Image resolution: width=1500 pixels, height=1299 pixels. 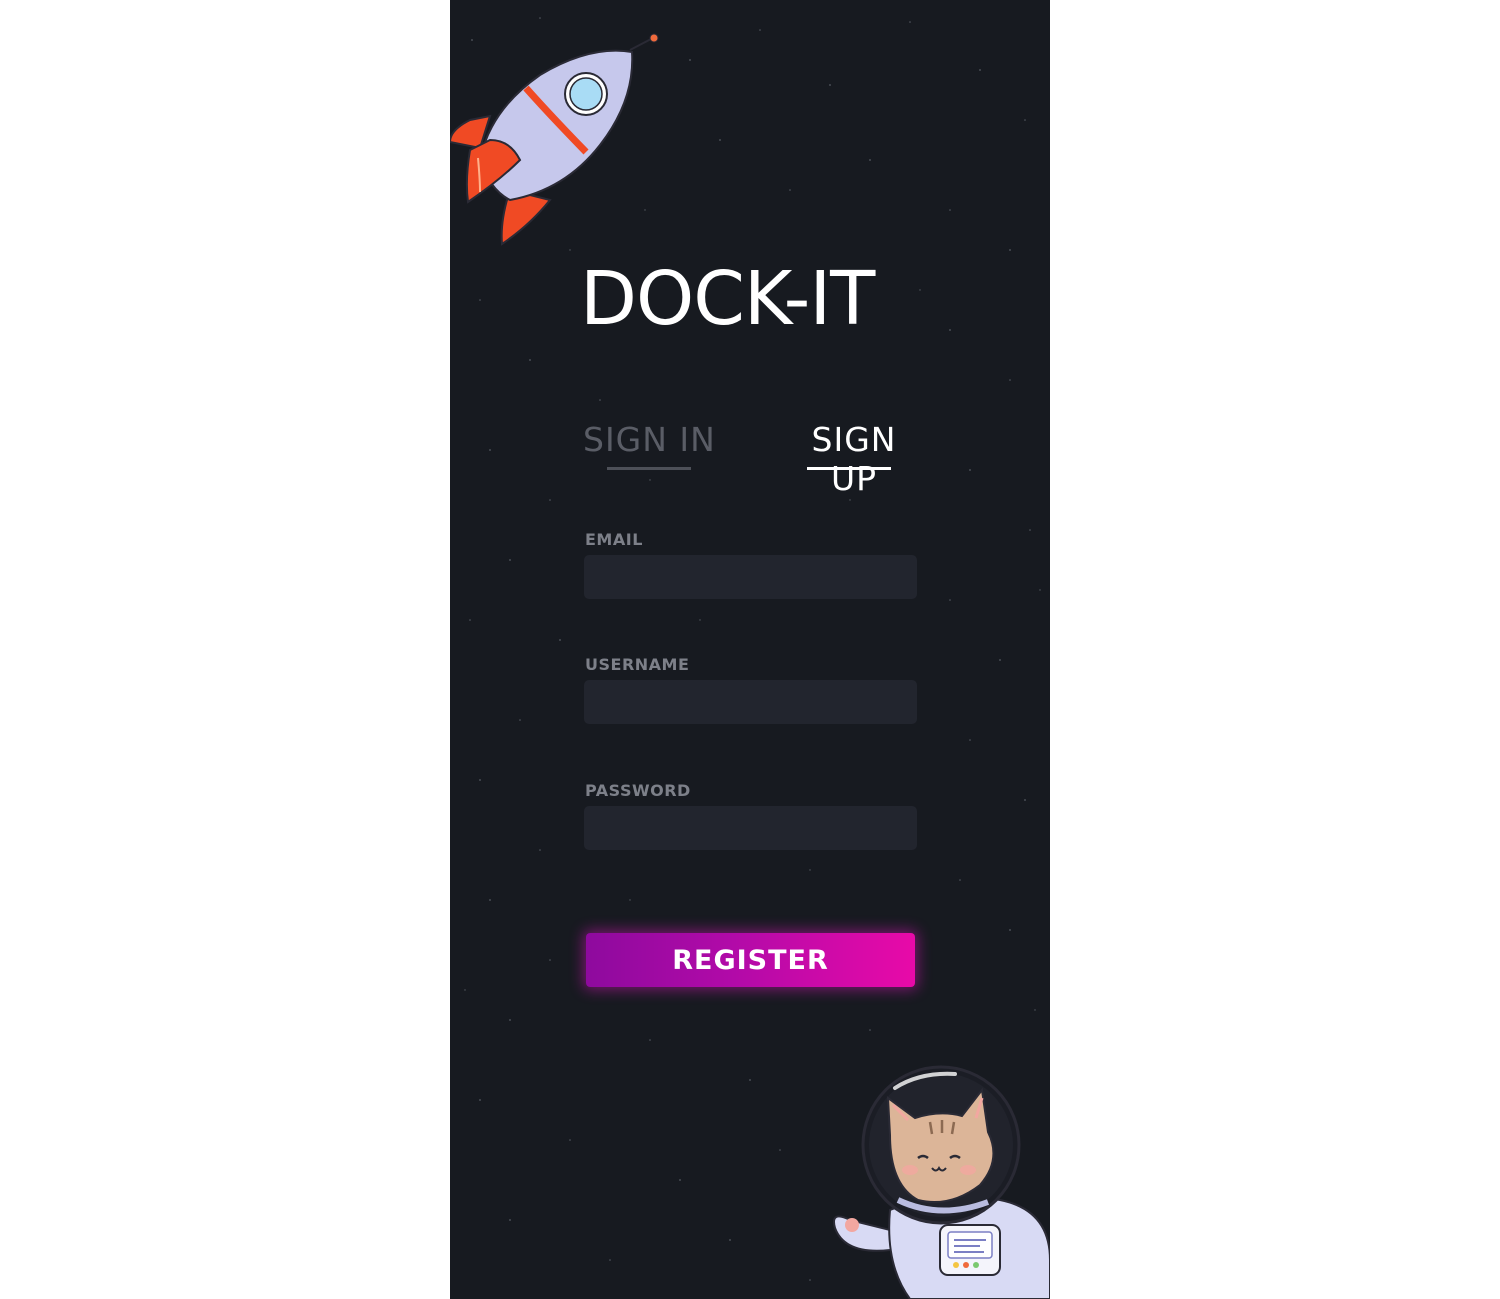 I want to click on password-field, so click(x=750, y=828).